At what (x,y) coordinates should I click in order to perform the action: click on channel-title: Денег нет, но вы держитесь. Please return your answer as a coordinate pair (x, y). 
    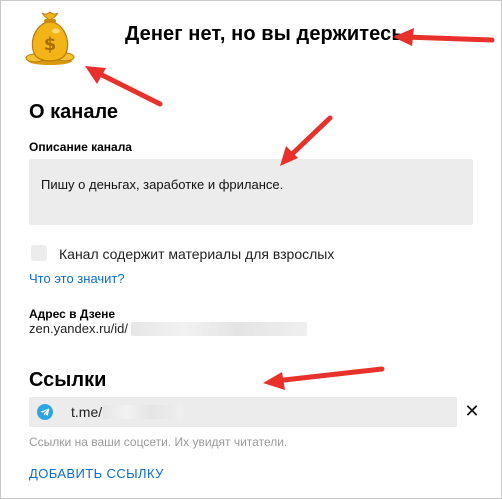
    Looking at the image, I should click on (264, 34).